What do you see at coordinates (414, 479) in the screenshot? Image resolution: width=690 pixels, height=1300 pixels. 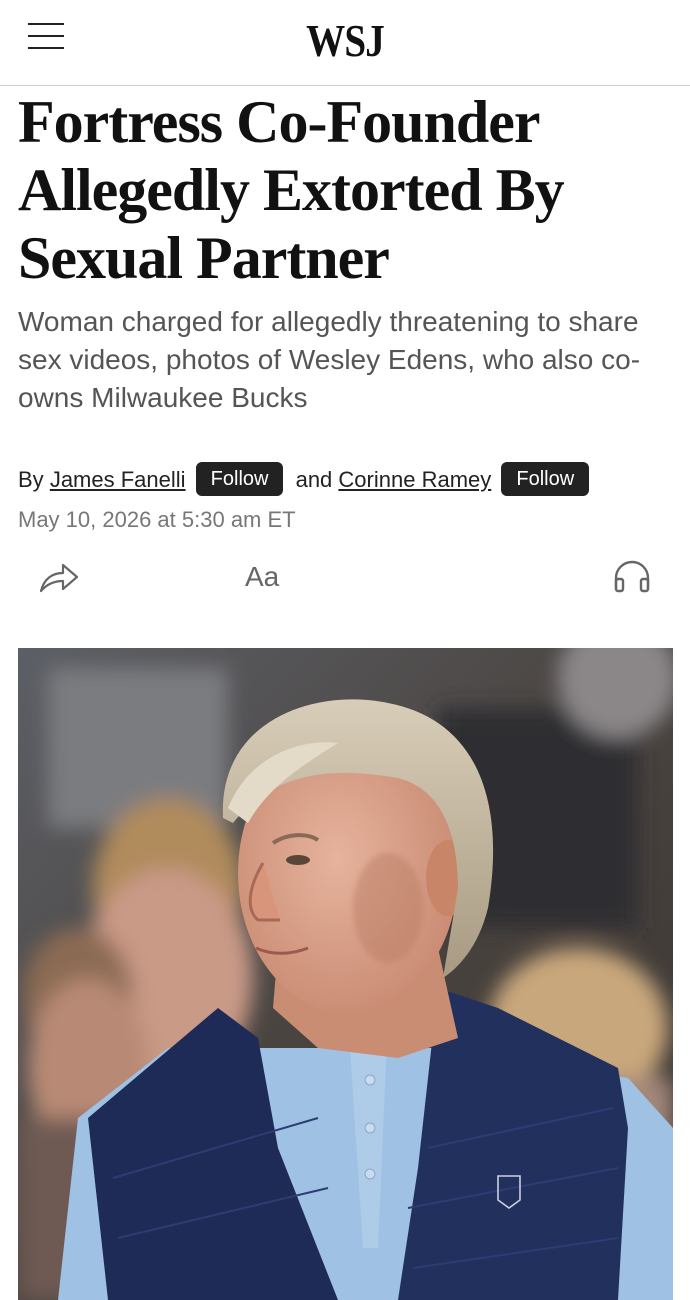 I see `author-link-corinne-ramey: Corinne Ramey` at bounding box center [414, 479].